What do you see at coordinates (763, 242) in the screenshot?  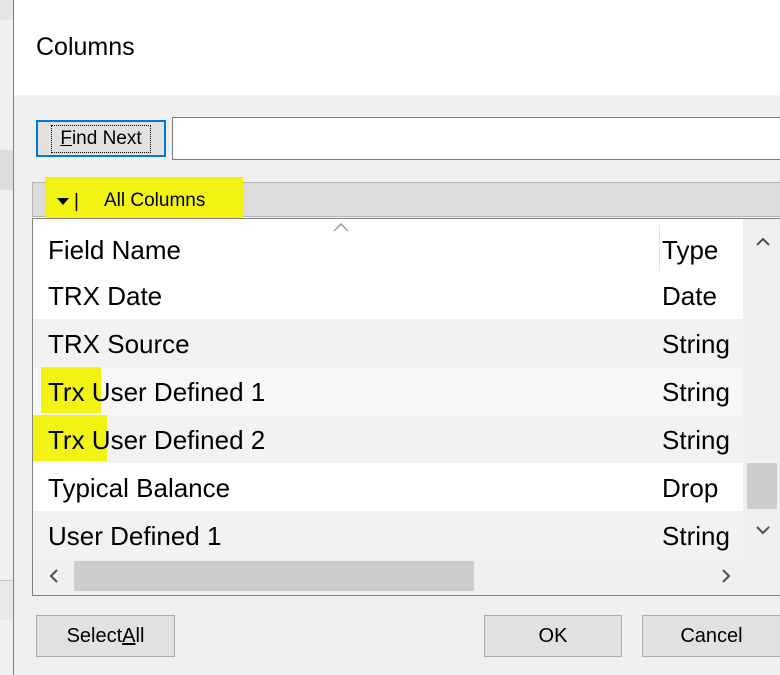 I see `scroll-up-icon` at bounding box center [763, 242].